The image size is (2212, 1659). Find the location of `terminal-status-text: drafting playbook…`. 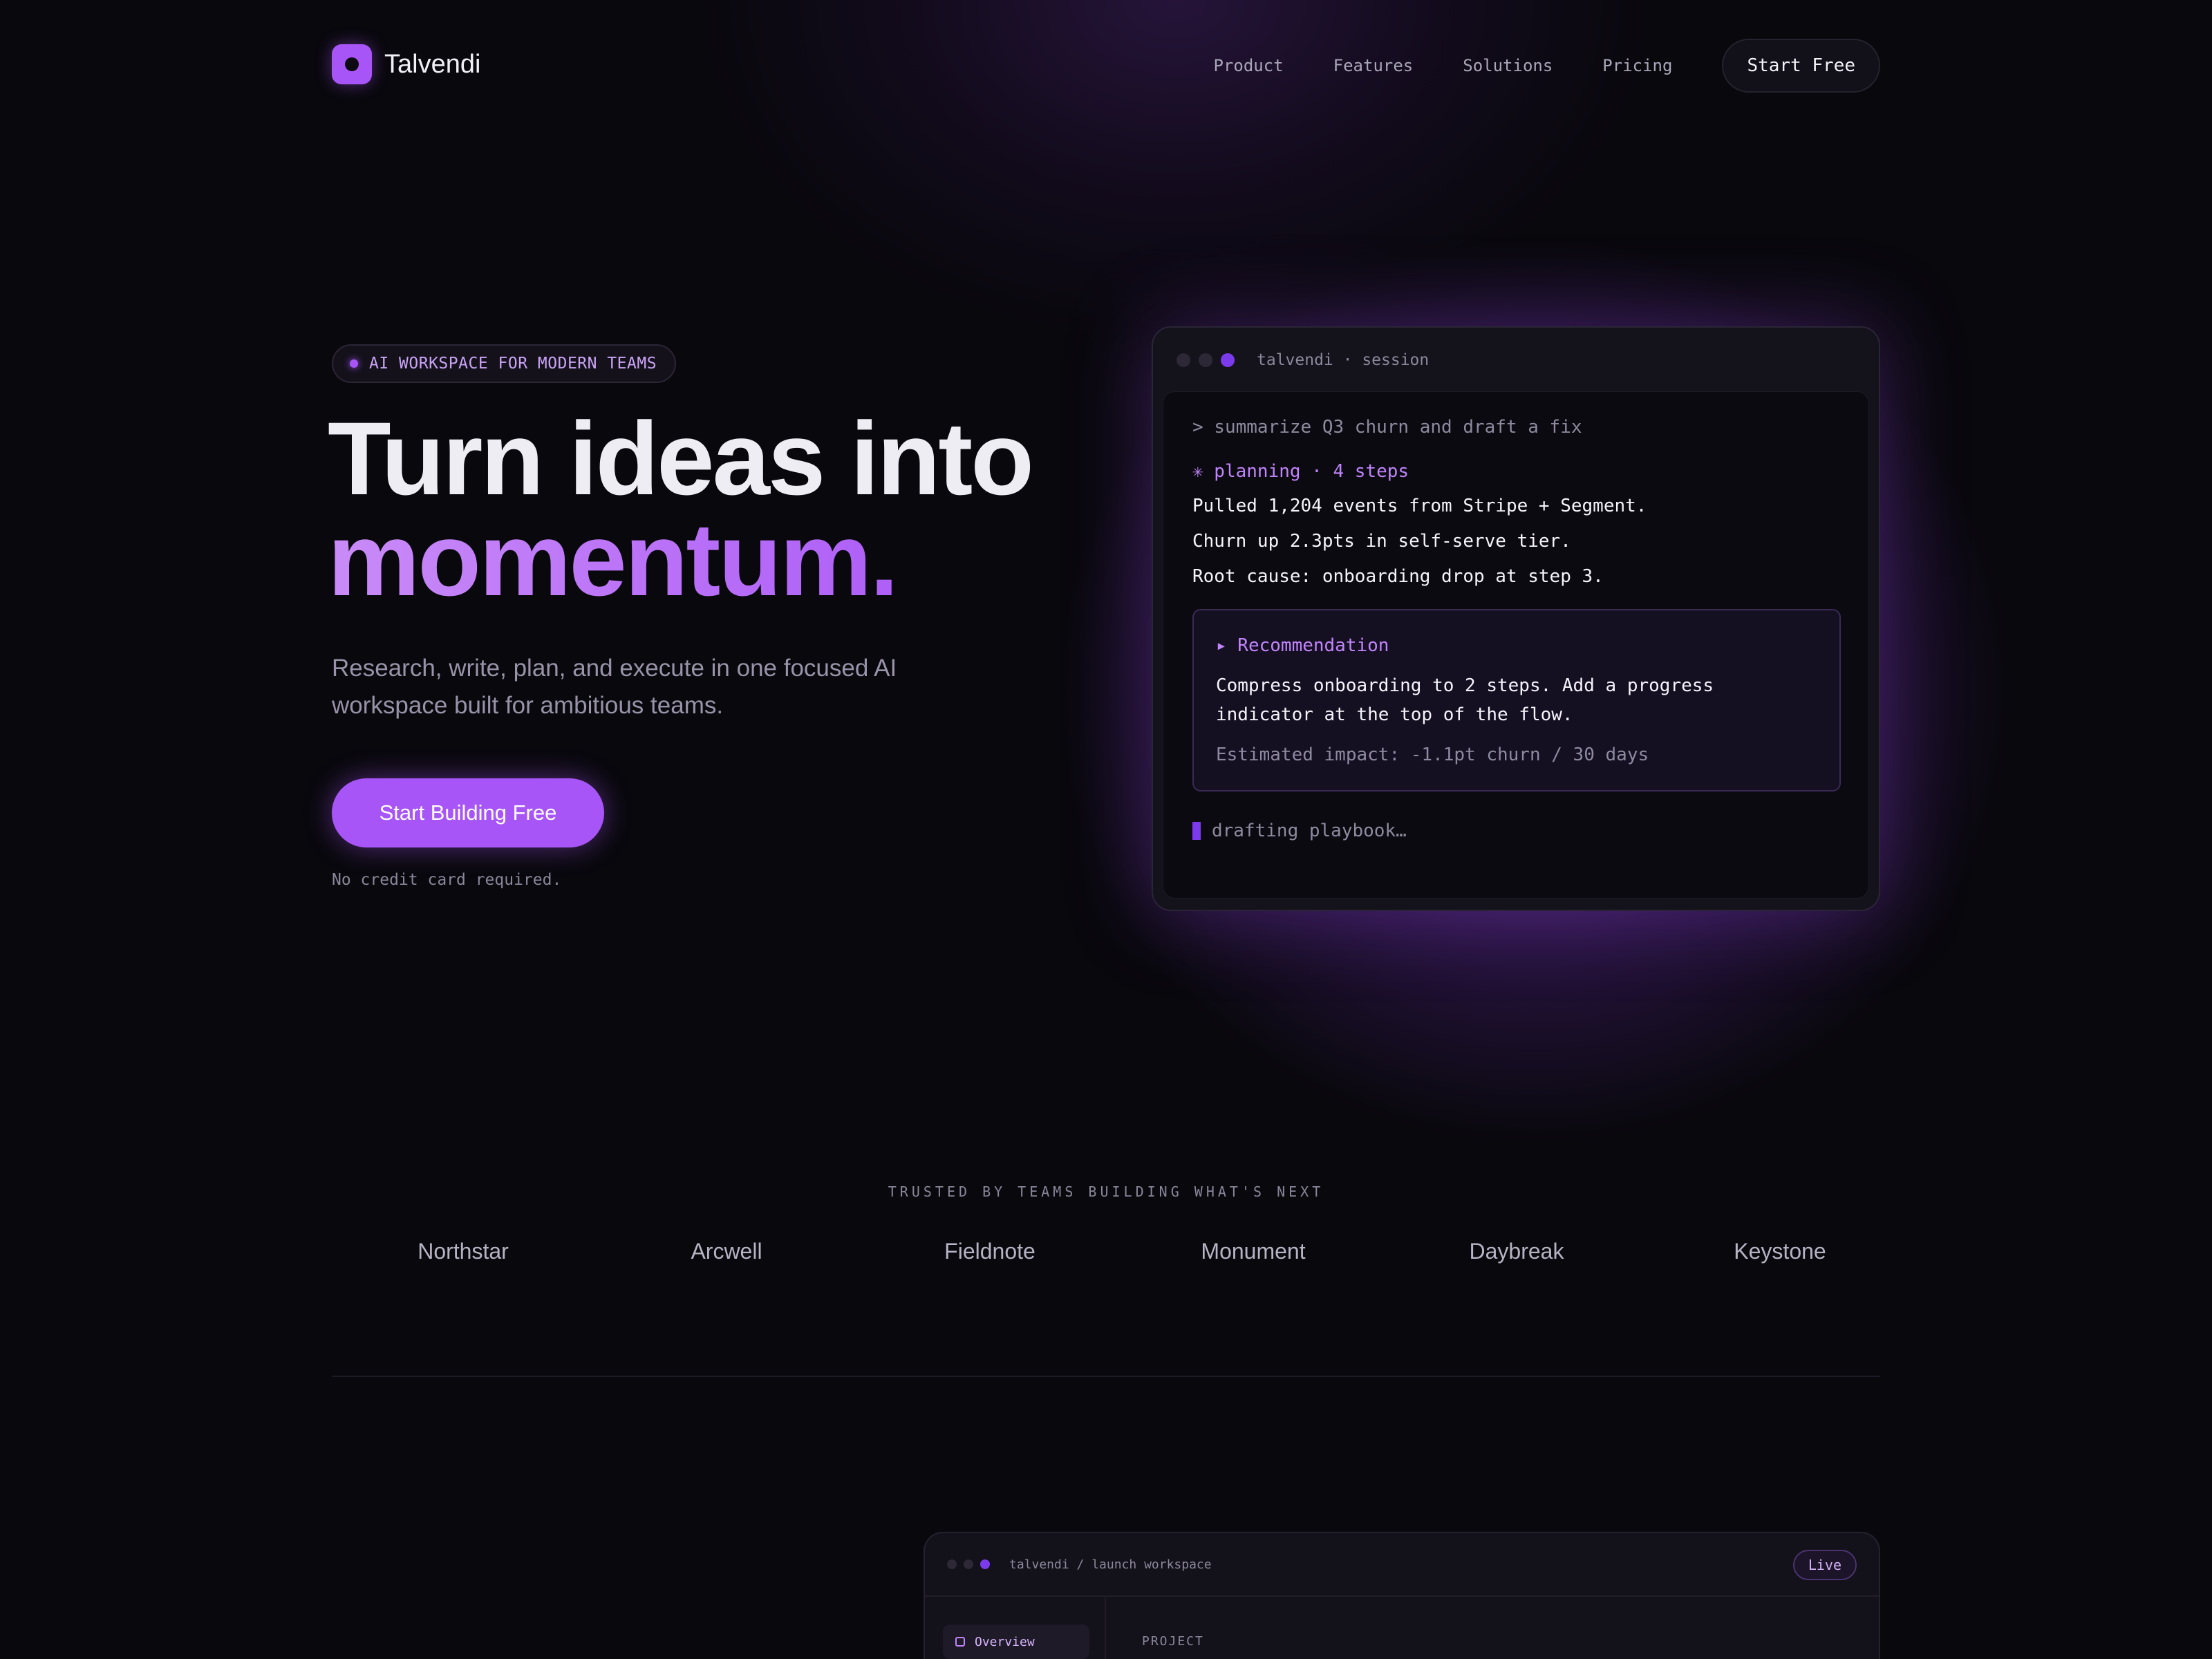

terminal-status-text: drafting playbook… is located at coordinates (1309, 831).